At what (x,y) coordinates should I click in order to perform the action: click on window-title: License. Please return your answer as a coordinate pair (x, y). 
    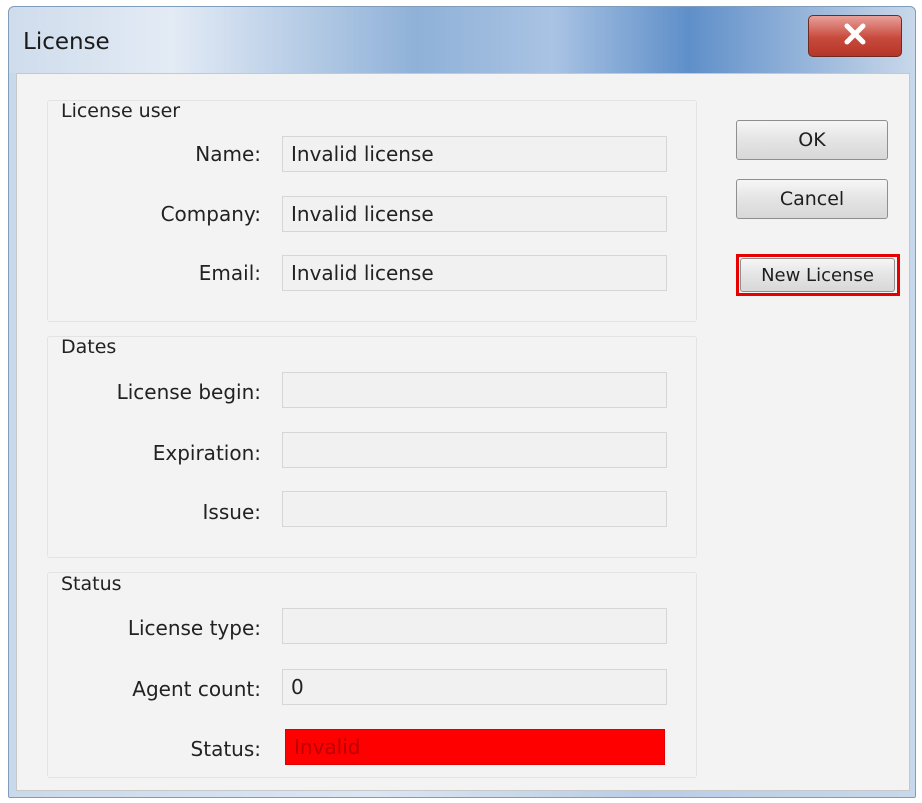
    Looking at the image, I should click on (66, 42).